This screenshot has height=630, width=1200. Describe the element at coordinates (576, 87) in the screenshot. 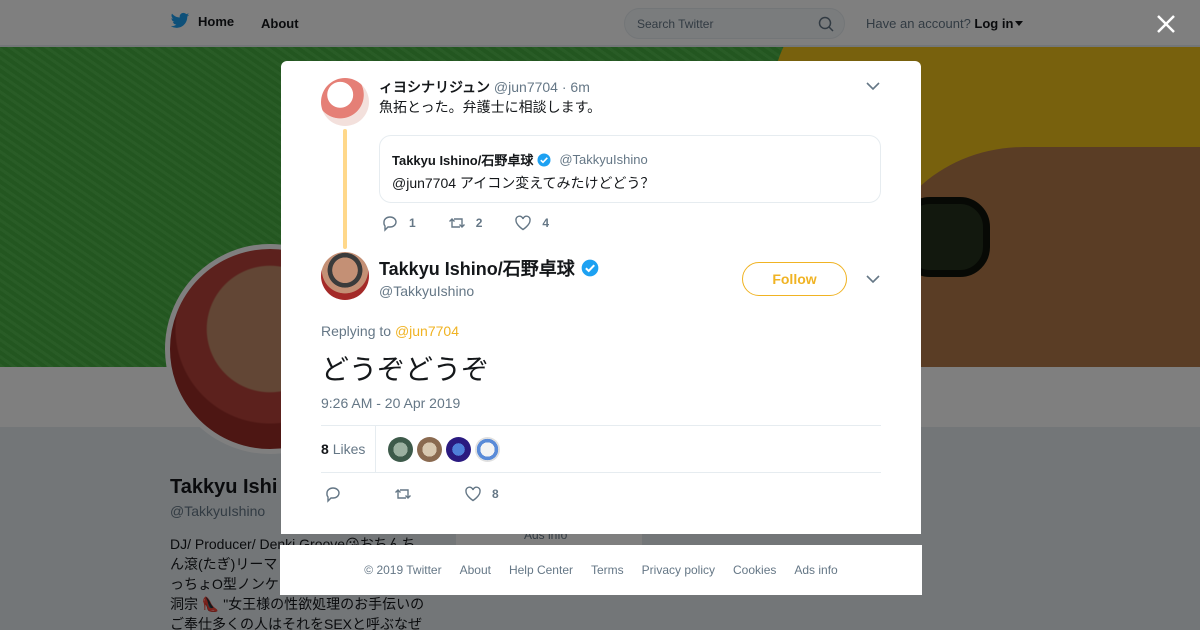

I see `parent-tweet-time: · 6m` at that location.